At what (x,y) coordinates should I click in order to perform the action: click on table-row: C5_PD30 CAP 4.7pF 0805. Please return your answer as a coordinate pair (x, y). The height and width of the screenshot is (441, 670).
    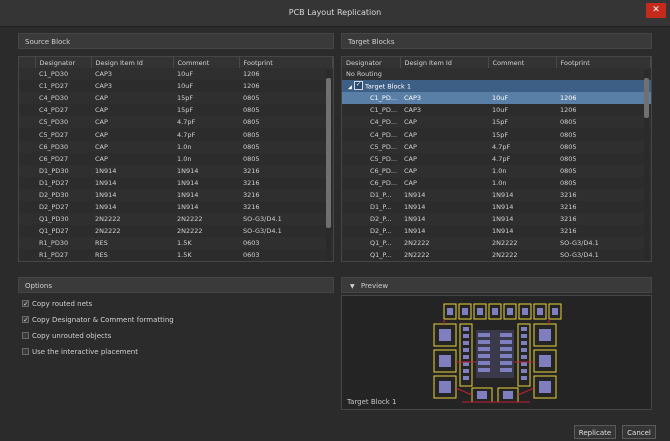
    Looking at the image, I should click on (176, 122).